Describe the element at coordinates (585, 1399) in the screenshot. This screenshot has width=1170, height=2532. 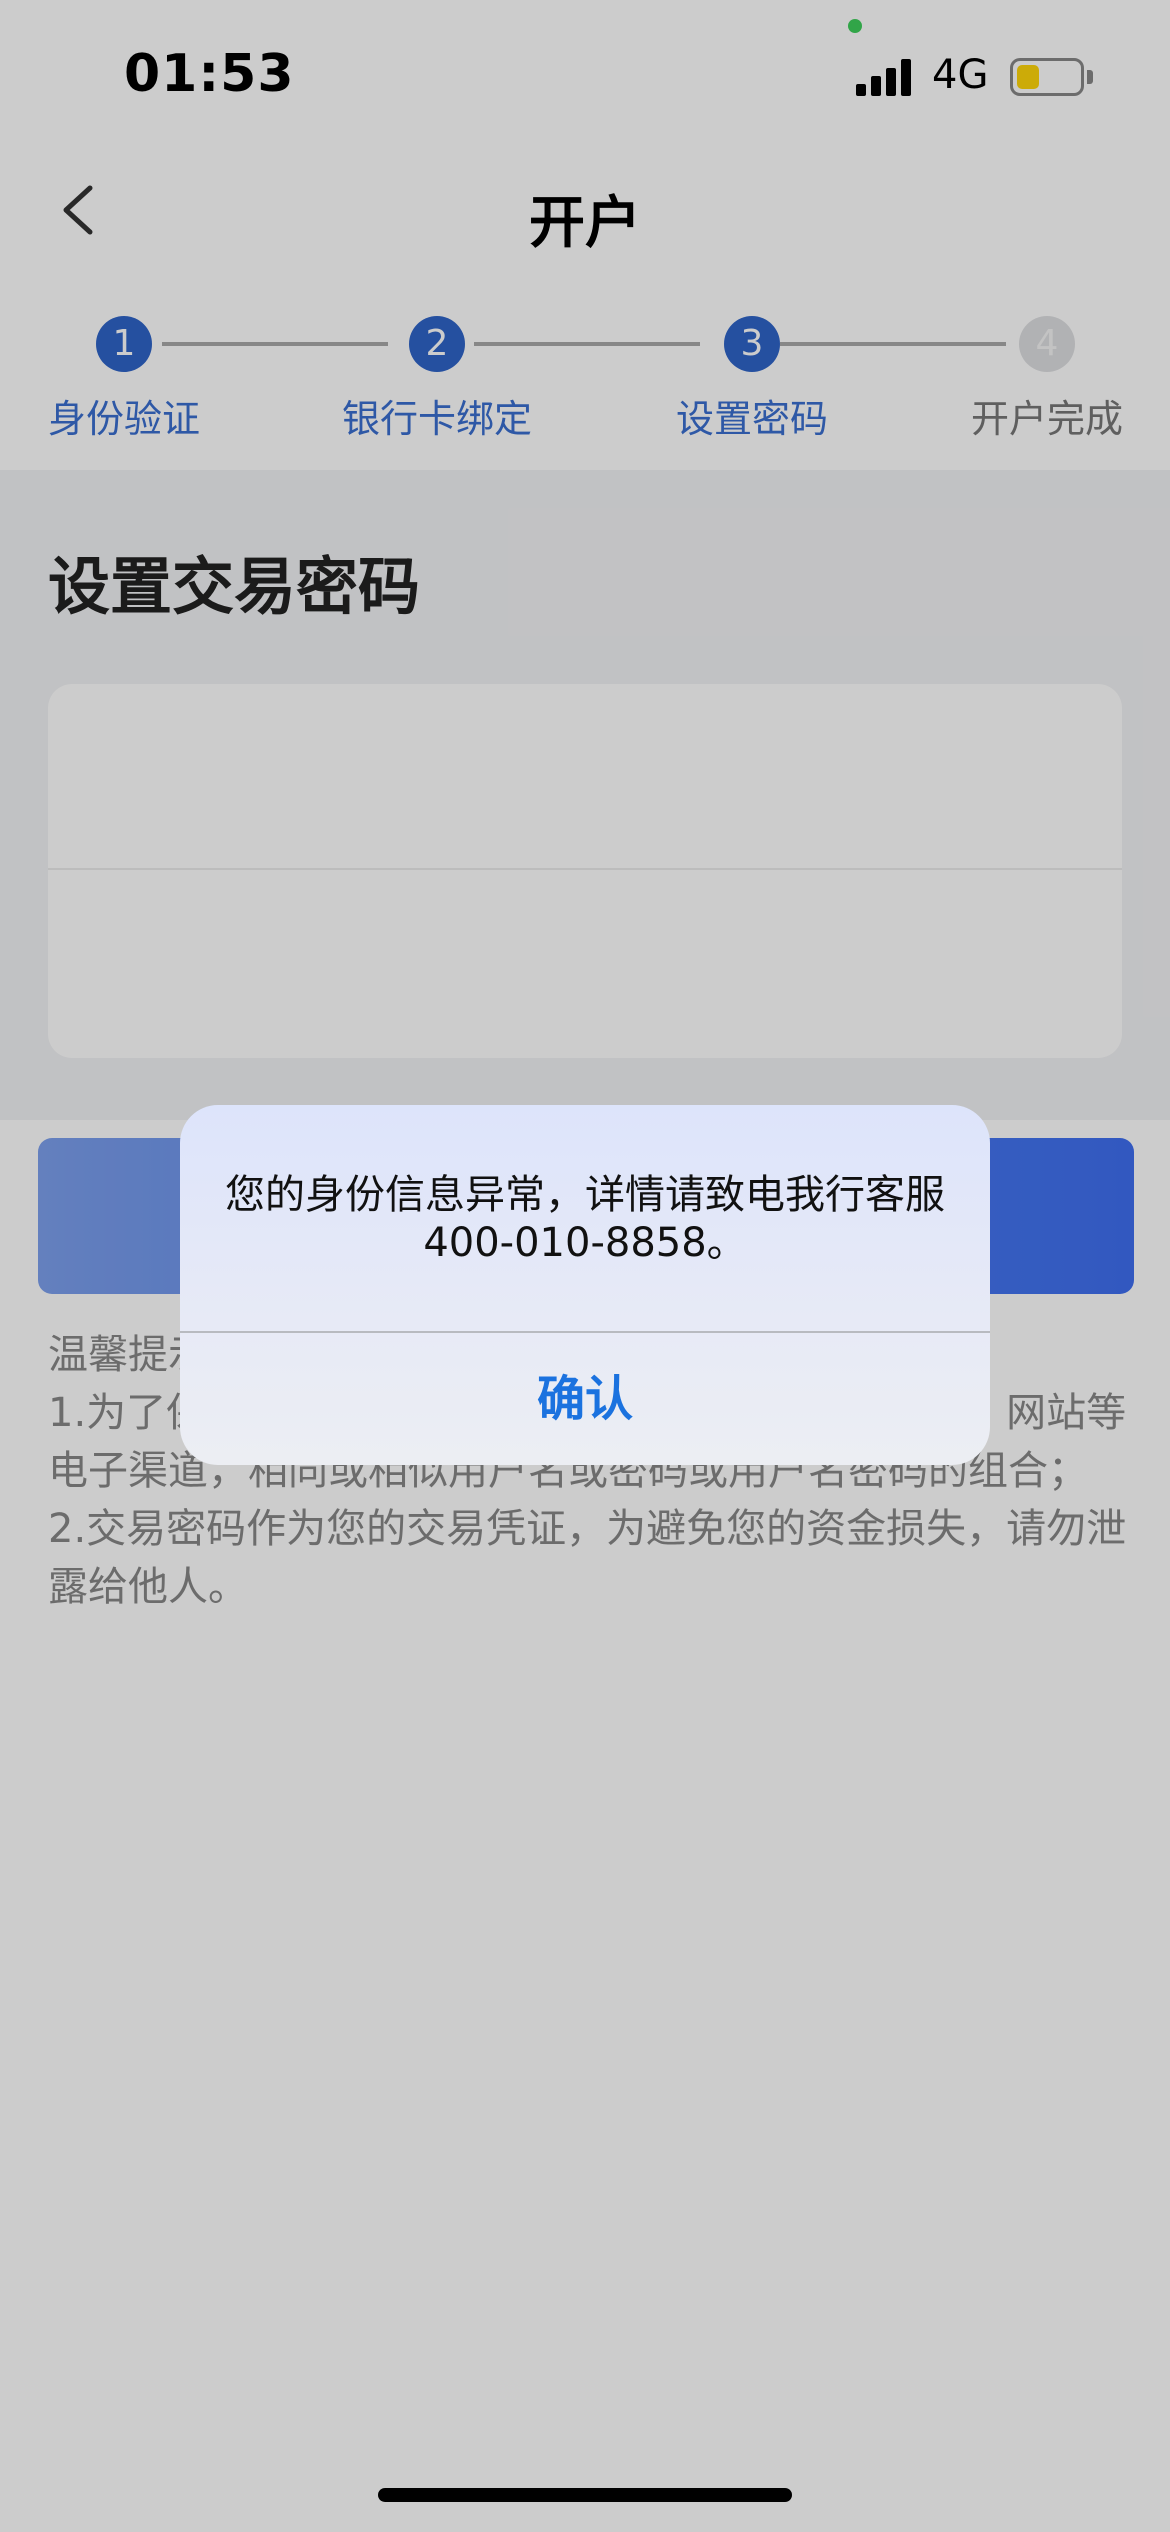
I see `confirm-button: 确认` at that location.